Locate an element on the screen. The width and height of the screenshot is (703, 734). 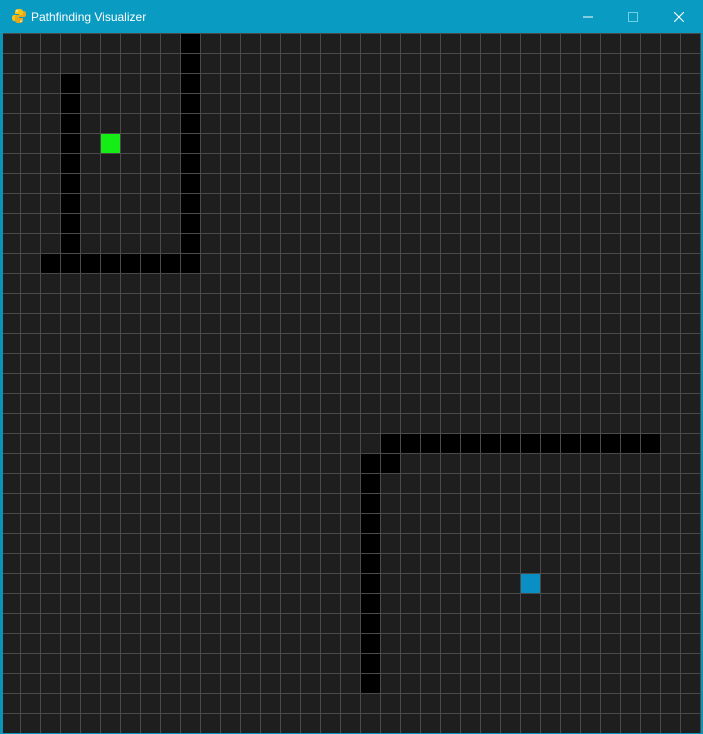
maximize-icon is located at coordinates (633, 16).